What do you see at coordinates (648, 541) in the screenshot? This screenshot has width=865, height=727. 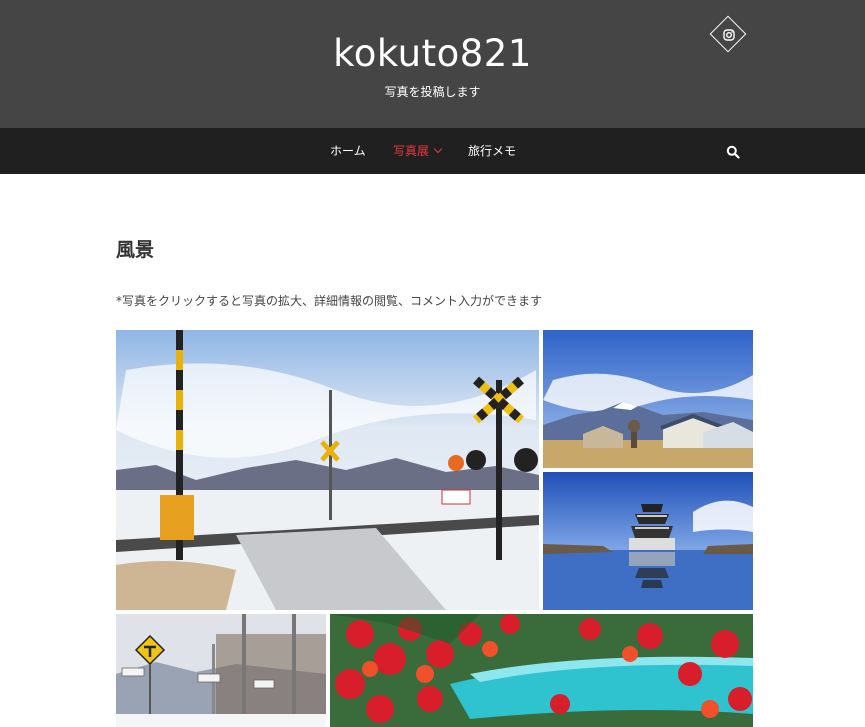 I see `gallery-photo-castle` at bounding box center [648, 541].